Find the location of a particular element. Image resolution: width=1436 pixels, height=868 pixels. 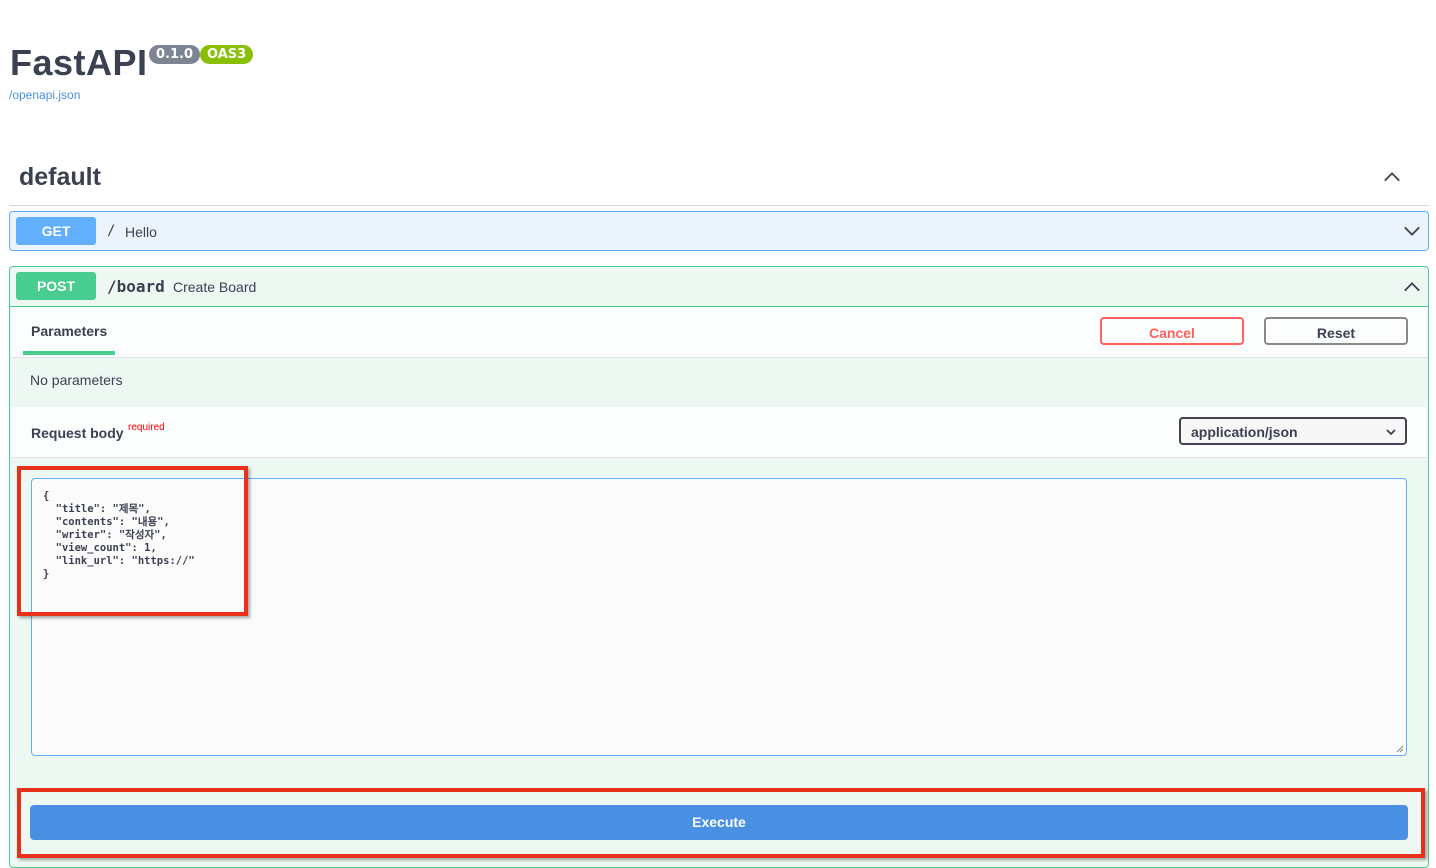

request-body-title: Request body is located at coordinates (77, 433).